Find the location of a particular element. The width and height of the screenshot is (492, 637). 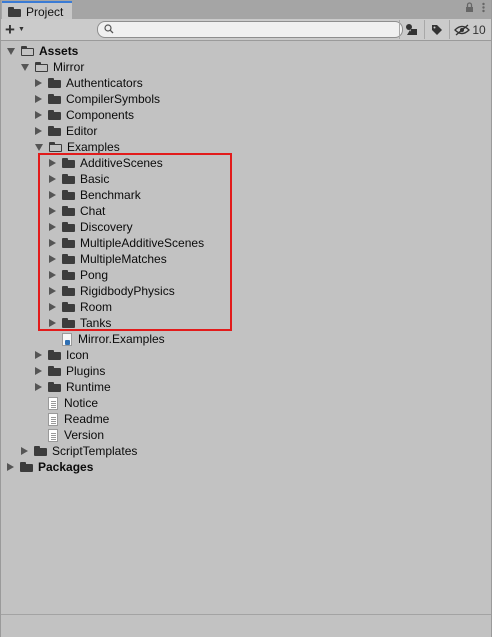

tree-row-benchmark: Benchmark is located at coordinates (95, 195).